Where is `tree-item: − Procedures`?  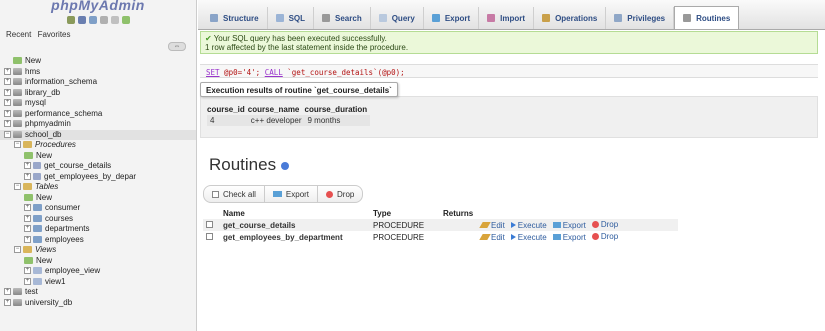 tree-item: − Procedures is located at coordinates (98, 145).